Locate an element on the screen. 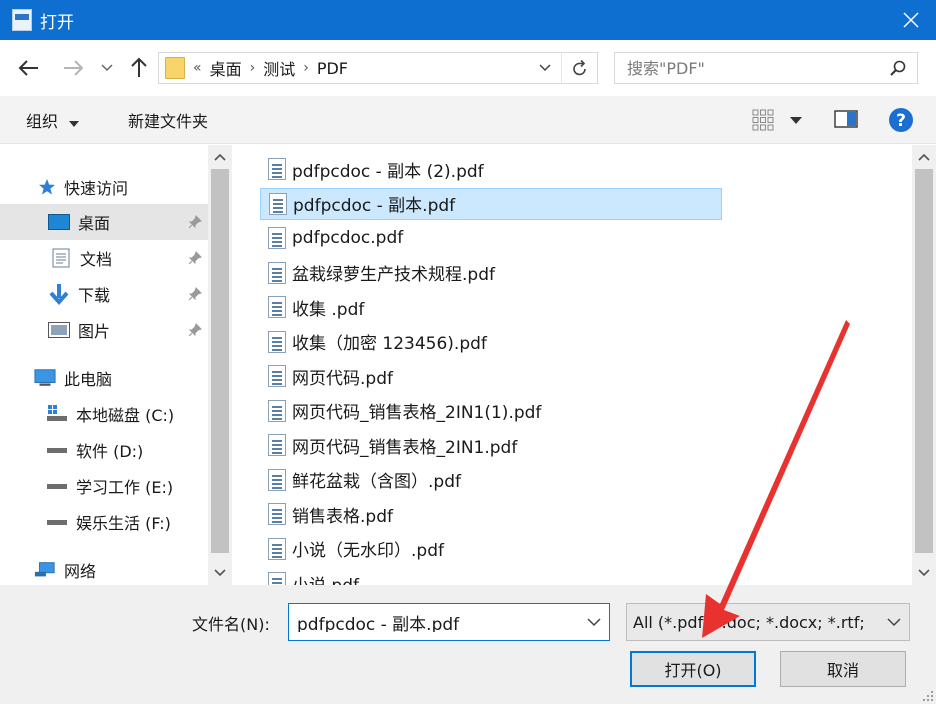 Image resolution: width=936 pixels, height=704 pixels. sidebar-item-label: 本地磁盘 (C:) is located at coordinates (125, 415).